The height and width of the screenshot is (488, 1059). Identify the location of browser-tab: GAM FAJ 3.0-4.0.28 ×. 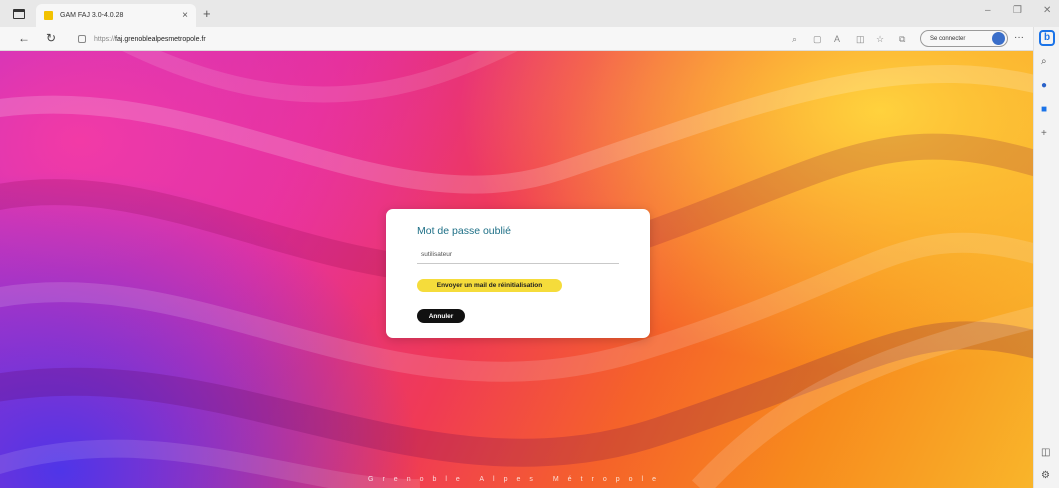
(116, 15).